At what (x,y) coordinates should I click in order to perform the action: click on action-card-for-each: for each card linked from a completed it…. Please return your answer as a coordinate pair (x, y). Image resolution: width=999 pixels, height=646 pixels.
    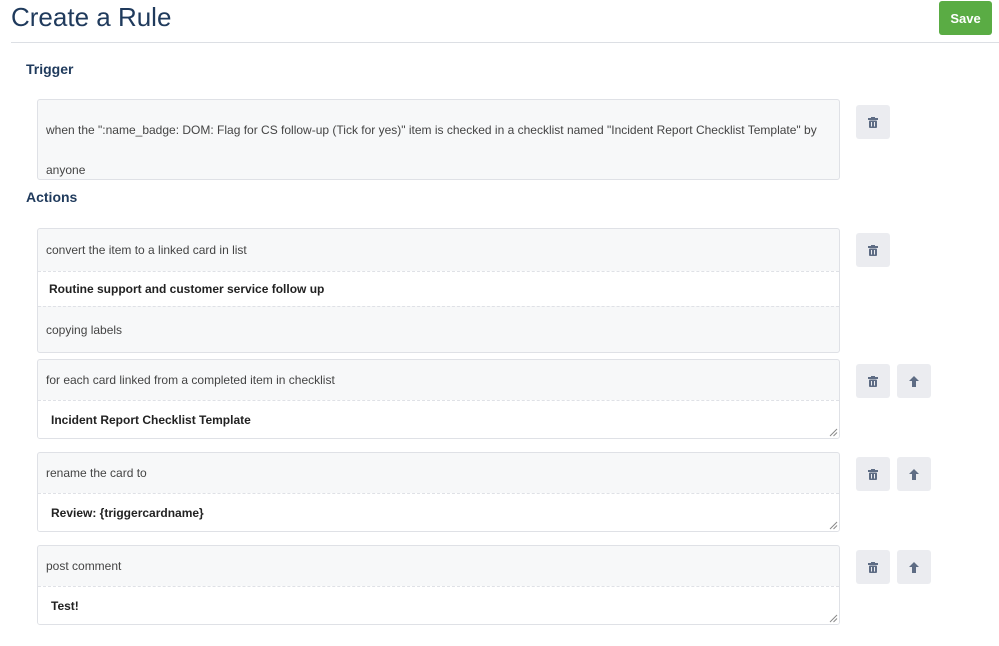
    Looking at the image, I should click on (438, 399).